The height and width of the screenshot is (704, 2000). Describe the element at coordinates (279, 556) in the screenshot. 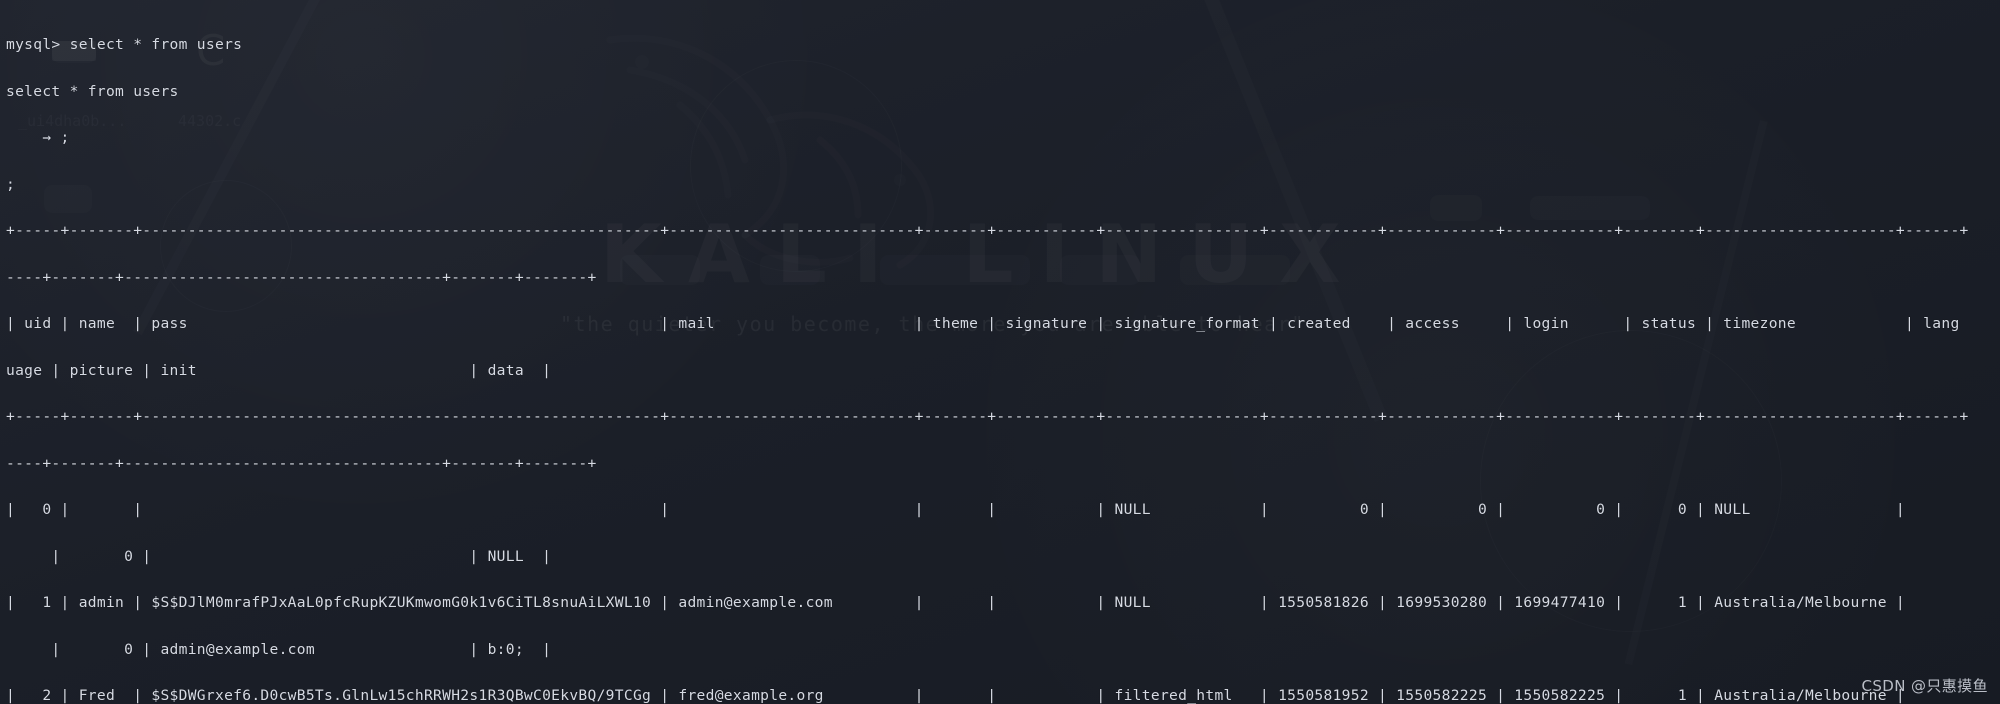

I see `terminal-line: | 0 | | NULL |` at that location.